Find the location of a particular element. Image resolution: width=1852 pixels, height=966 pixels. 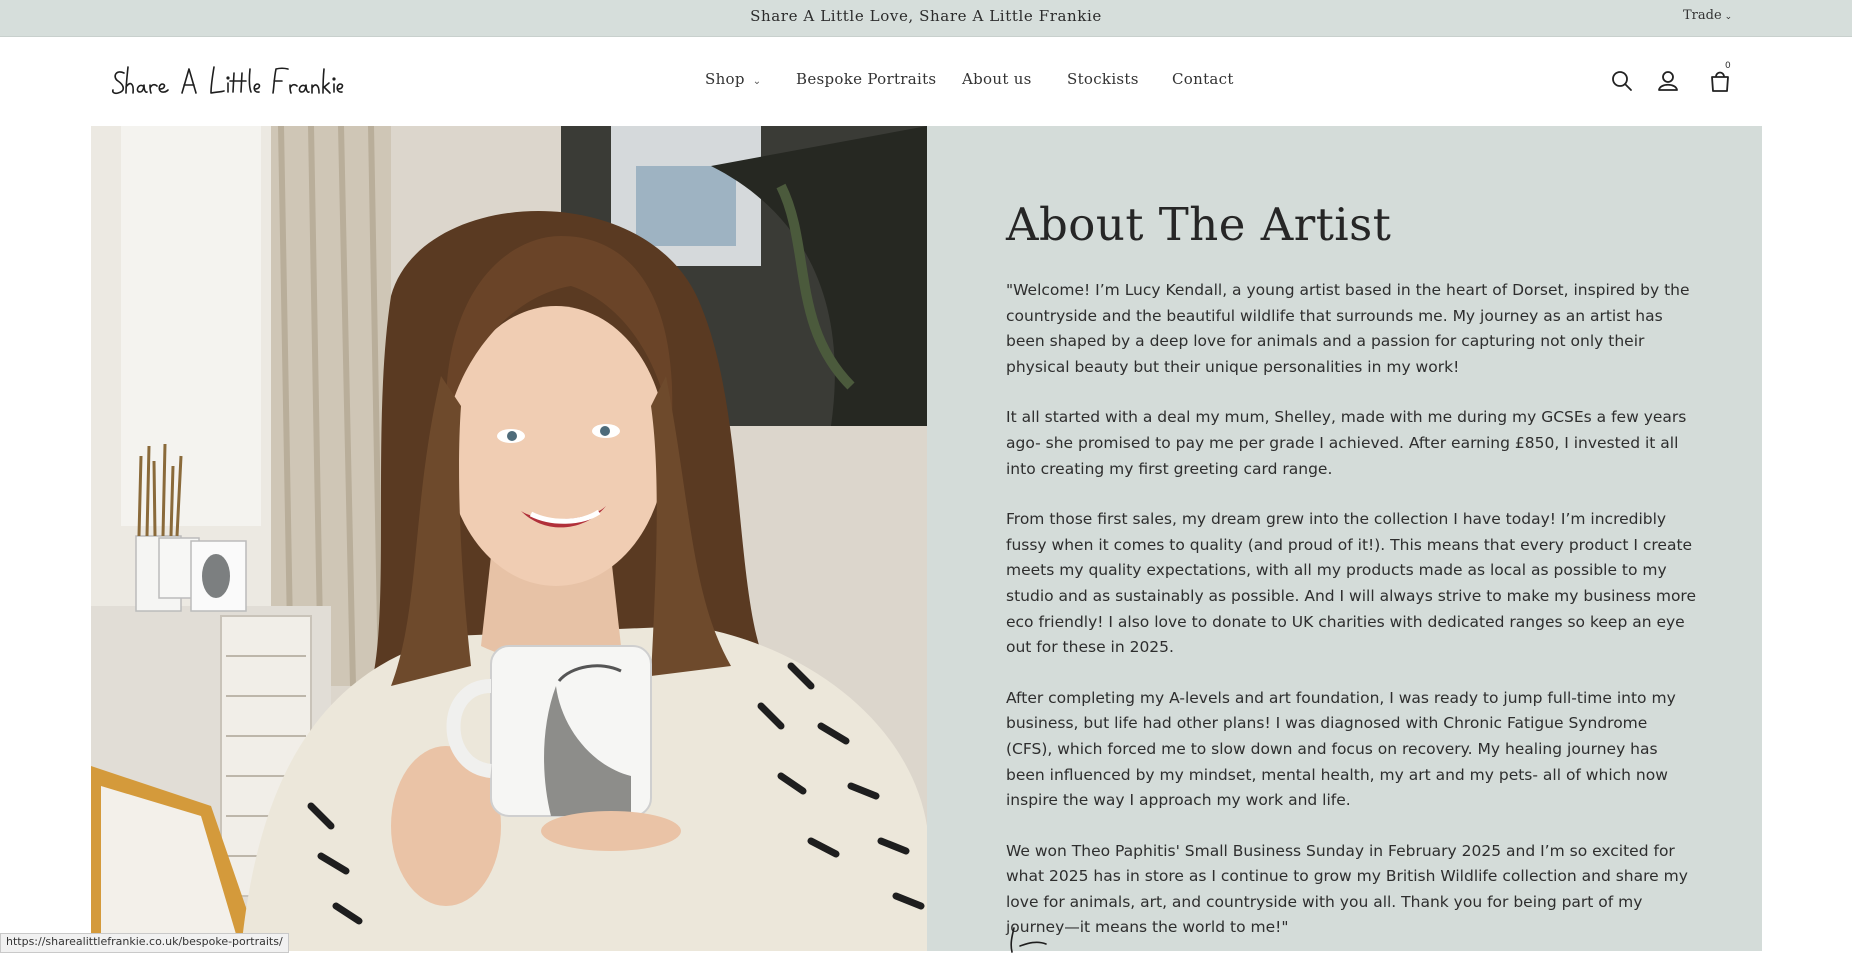

nav-shop: Shop ⌄ is located at coordinates (733, 79).